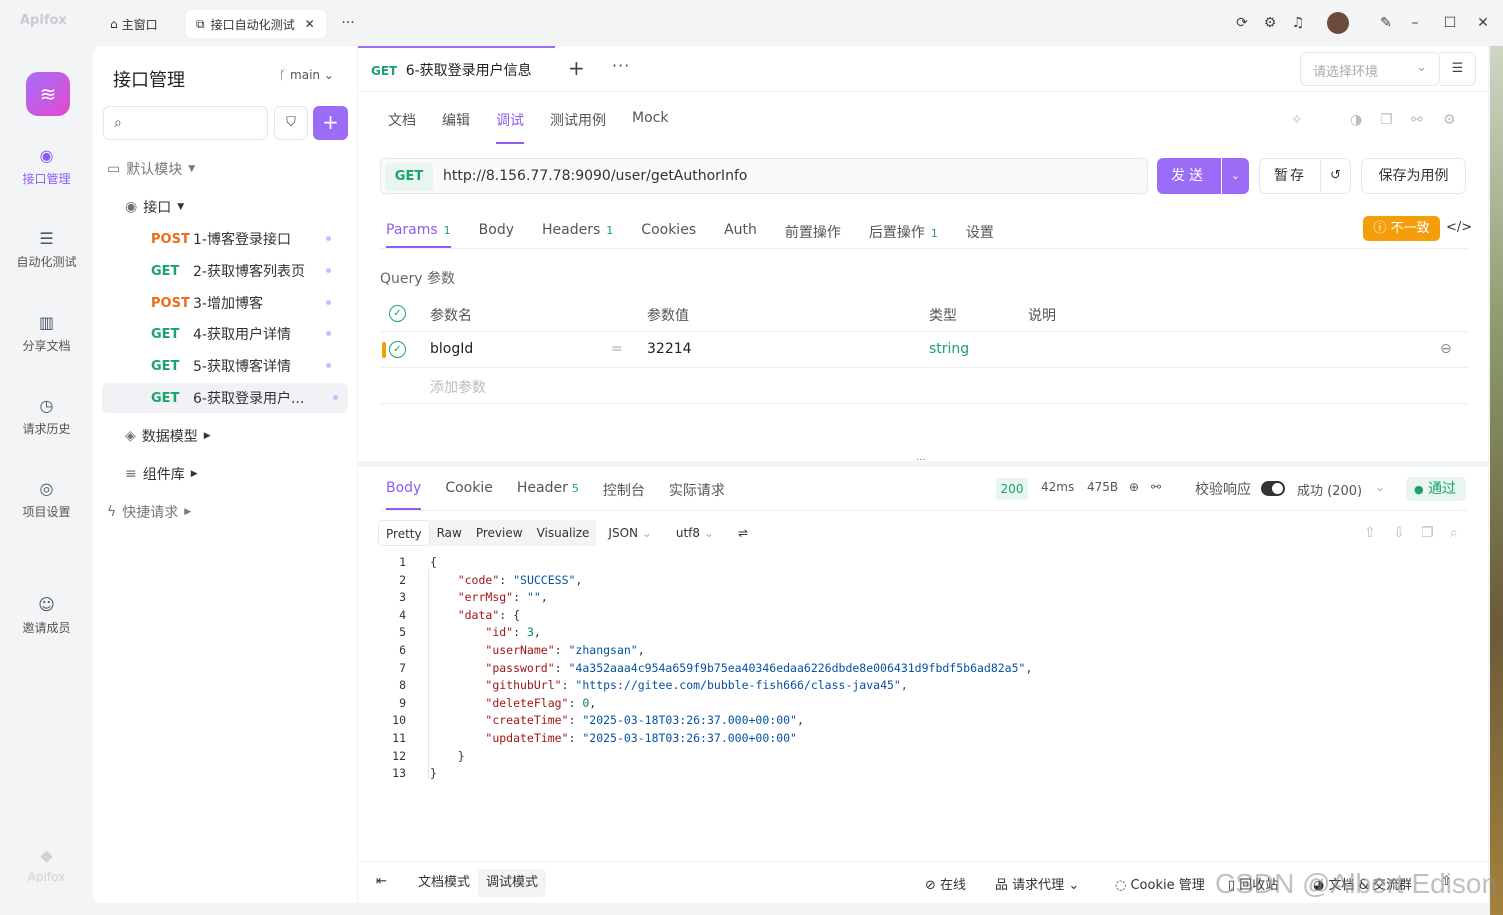 The height and width of the screenshot is (915, 1503). Describe the element at coordinates (923, 461) in the screenshot. I see `panel-splitter: ···` at that location.